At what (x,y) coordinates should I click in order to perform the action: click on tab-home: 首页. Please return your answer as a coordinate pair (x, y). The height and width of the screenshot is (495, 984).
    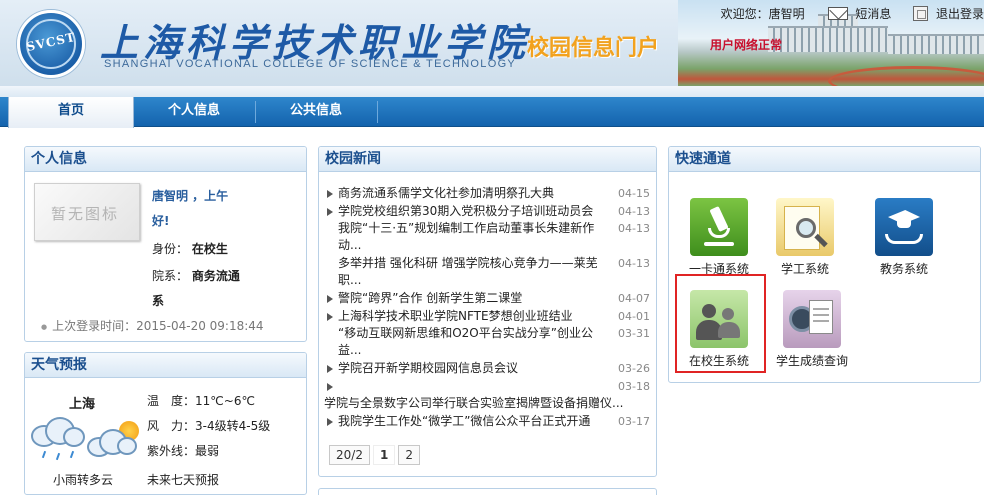
    Looking at the image, I should click on (71, 112).